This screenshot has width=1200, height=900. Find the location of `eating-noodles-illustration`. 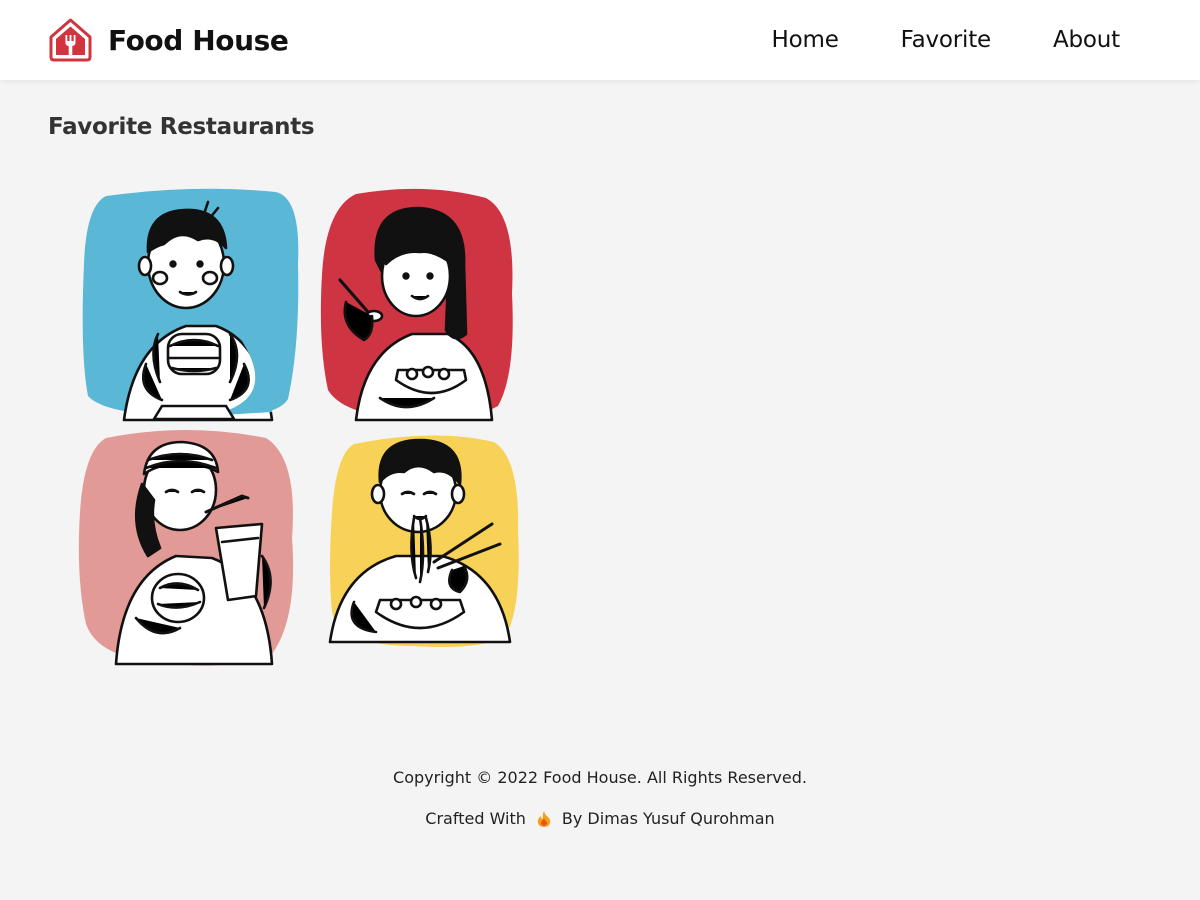

eating-noodles-illustration is located at coordinates (423, 541).